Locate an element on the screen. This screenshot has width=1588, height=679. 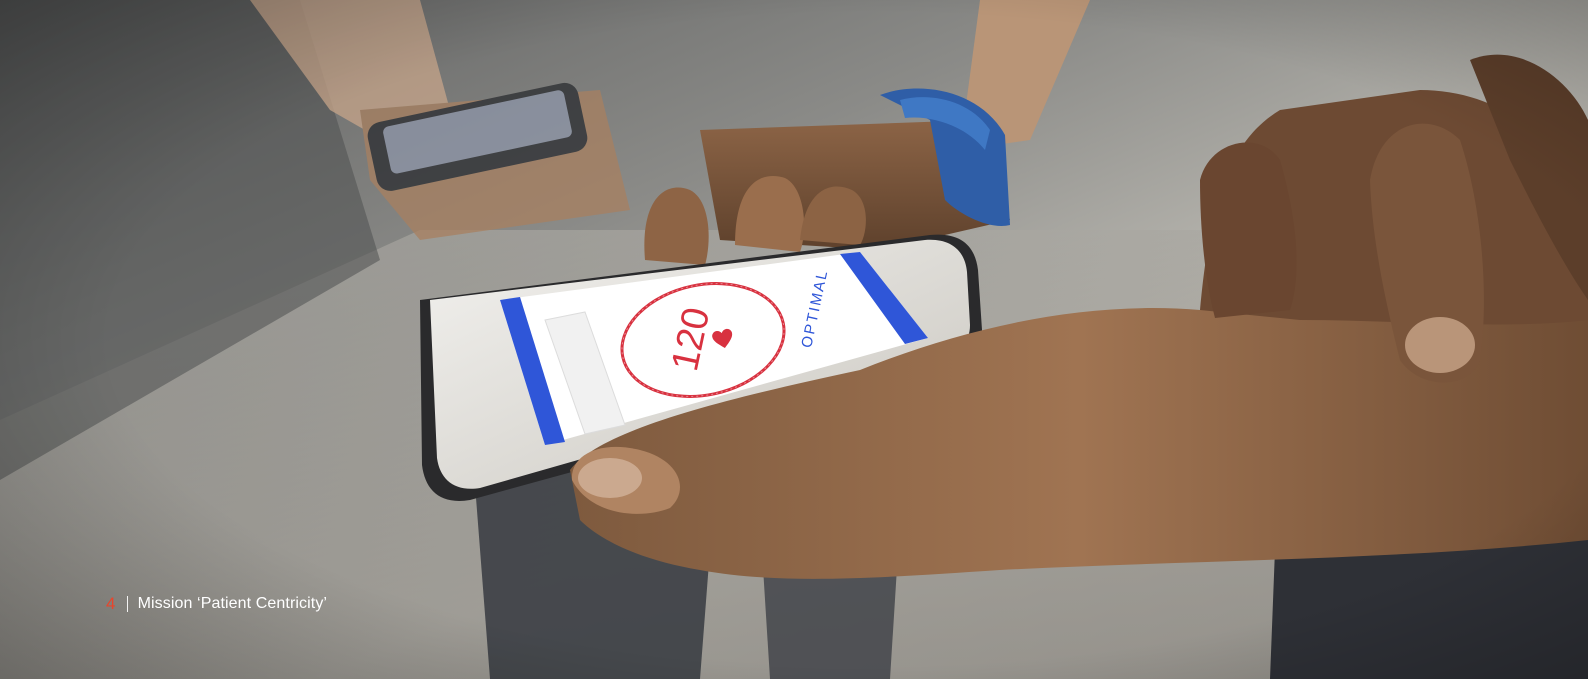
section-title: Mission ‘Patient Centricity’ is located at coordinates (232, 603).